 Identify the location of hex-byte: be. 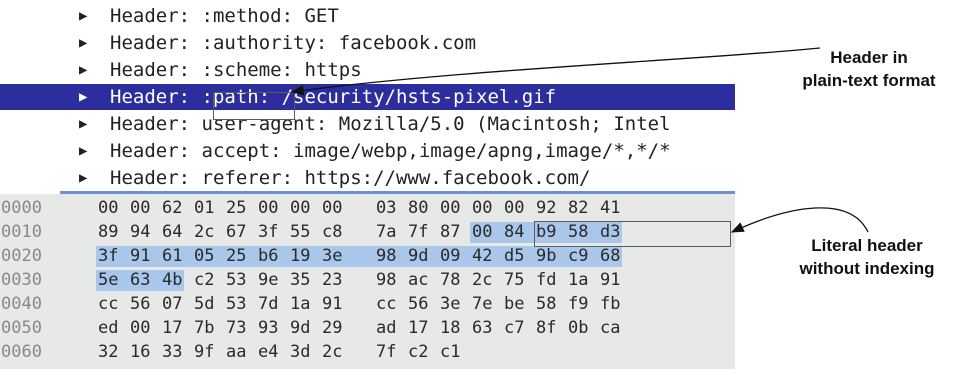
(515, 304).